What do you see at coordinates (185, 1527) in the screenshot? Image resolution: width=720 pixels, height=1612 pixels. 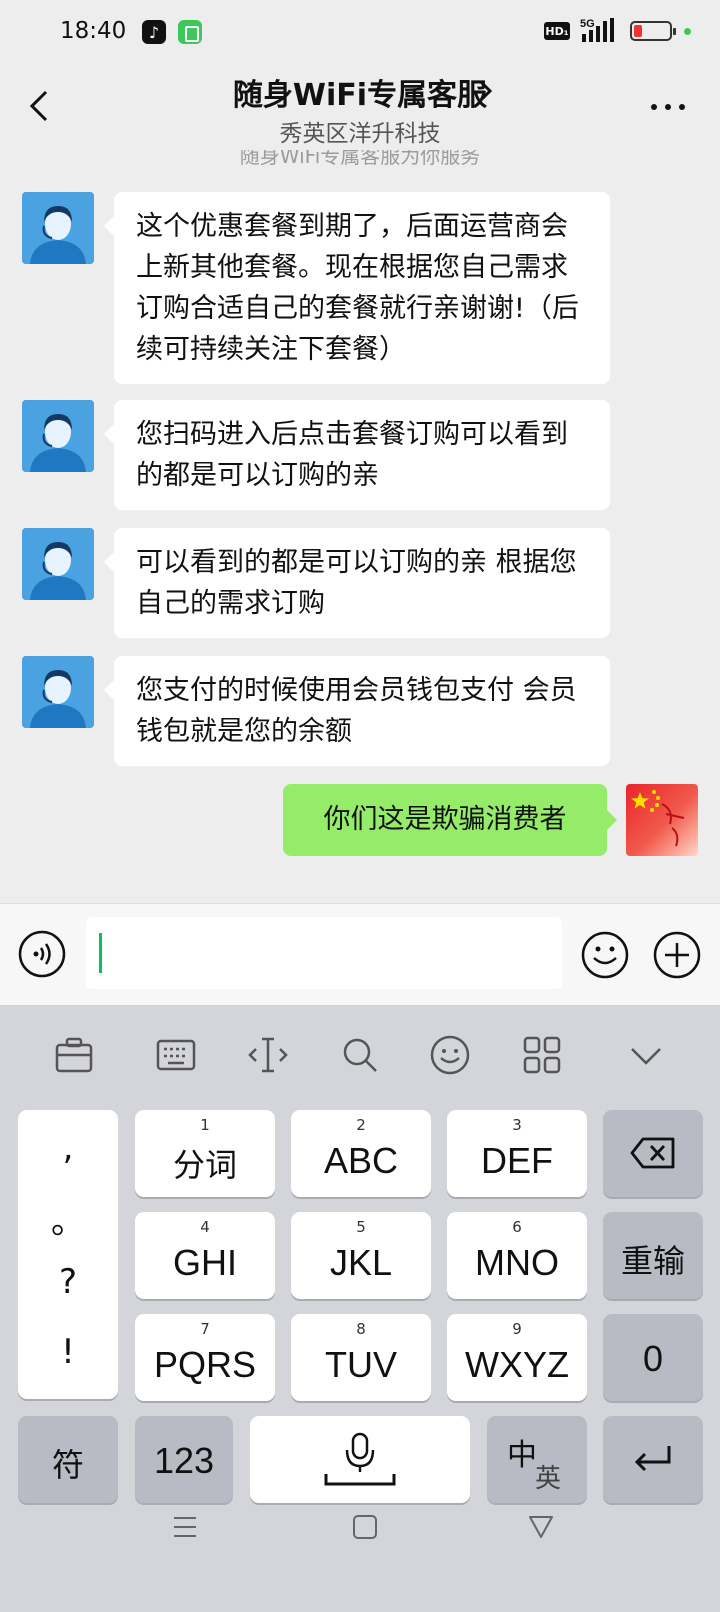 I see `menu-nav-icon` at bounding box center [185, 1527].